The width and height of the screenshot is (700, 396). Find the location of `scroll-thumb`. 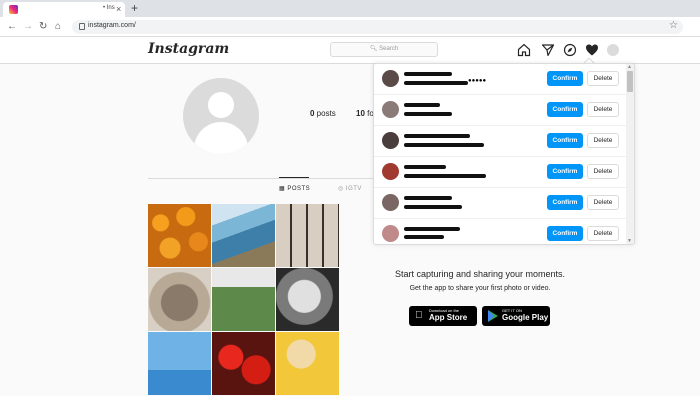

scroll-thumb is located at coordinates (630, 81).